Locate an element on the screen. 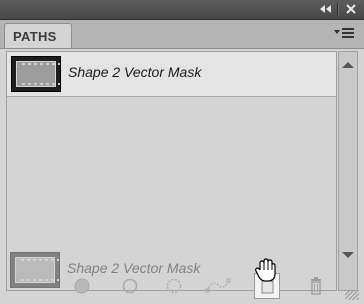 The width and height of the screenshot is (364, 304). path-name-label: Shape 2 Vector Mask is located at coordinates (135, 72).